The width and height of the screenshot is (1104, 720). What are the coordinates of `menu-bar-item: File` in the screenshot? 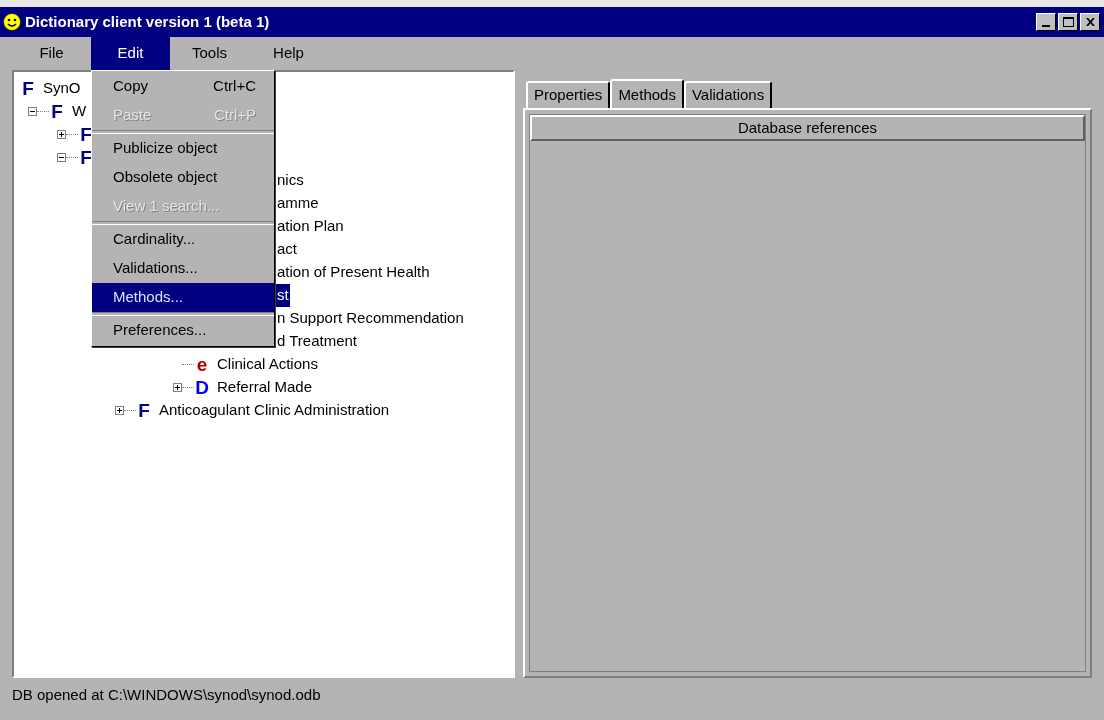 It's located at (51, 53).